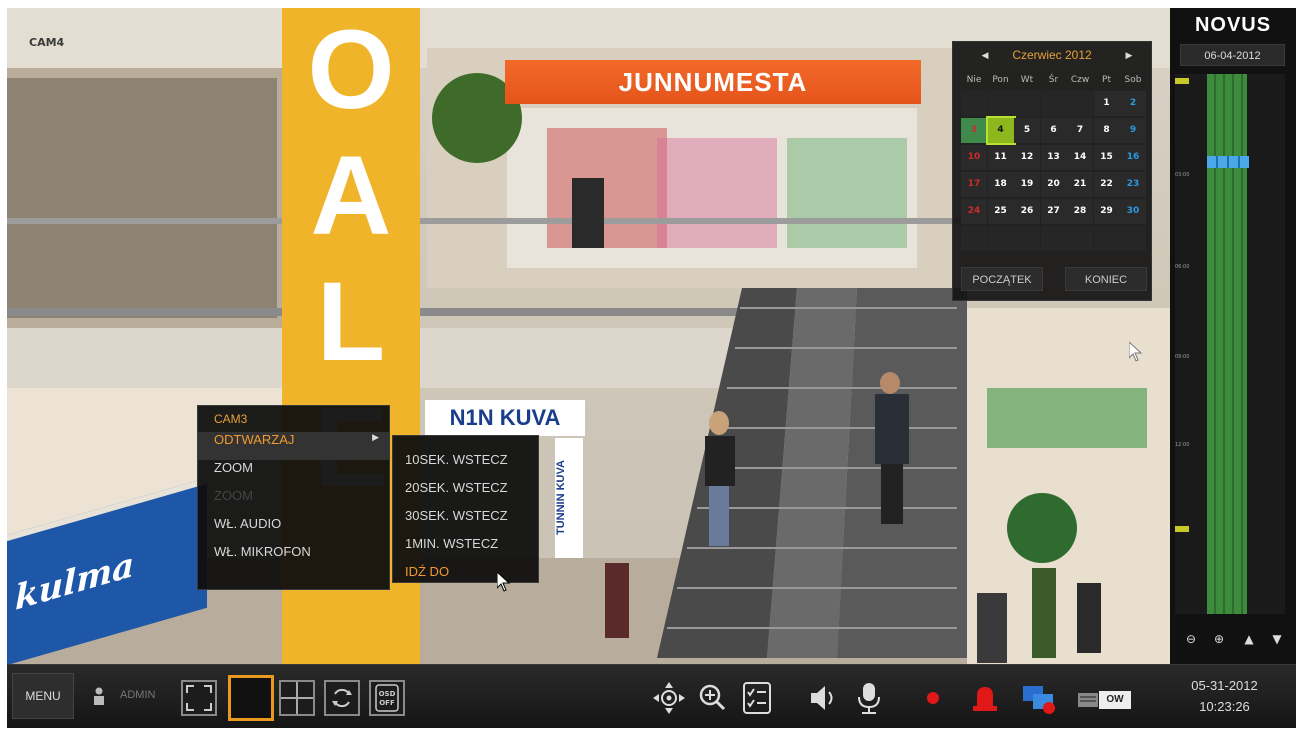  I want to click on calendar-day: 29, so click(1106, 211).